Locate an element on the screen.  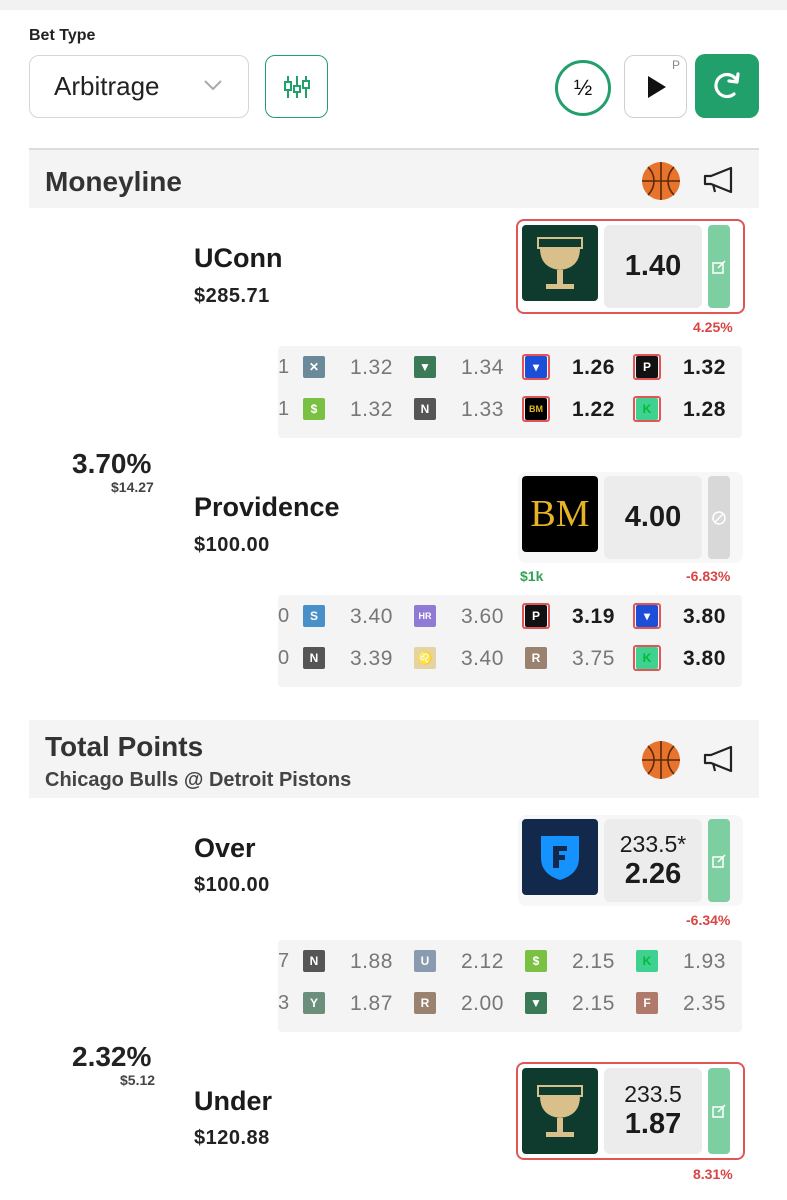
x-icon: ✕ is located at coordinates (314, 367).